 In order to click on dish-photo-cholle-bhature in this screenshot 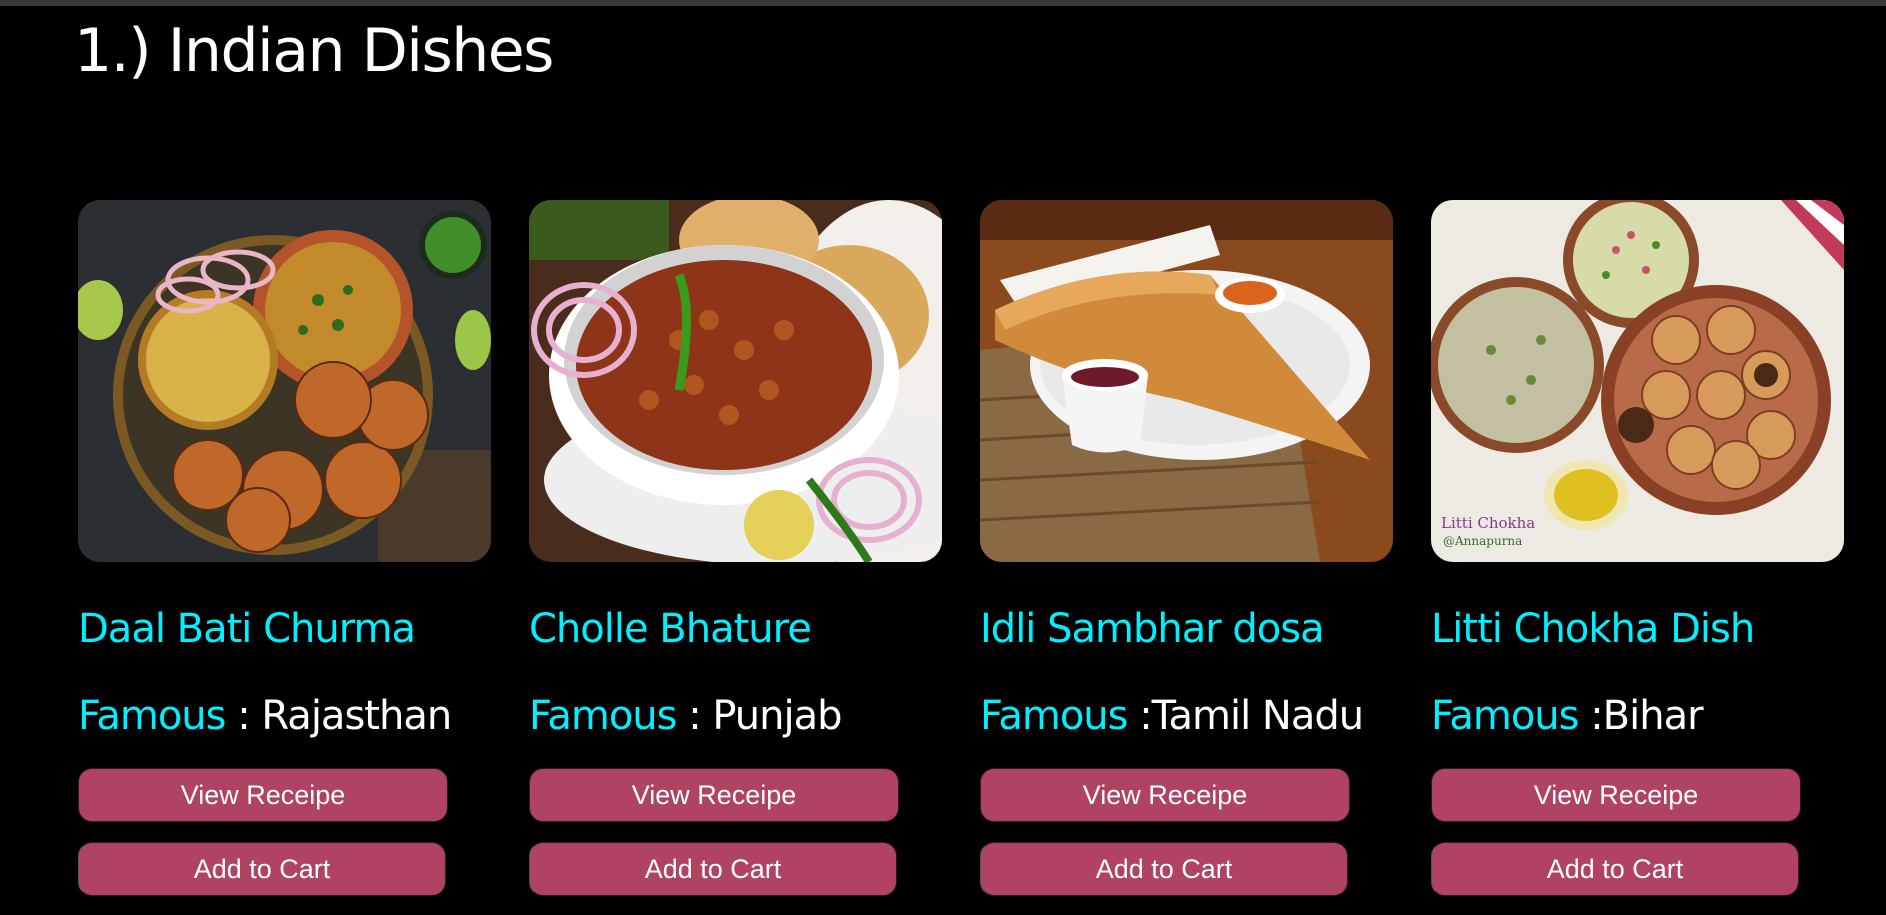, I will do `click(735, 381)`.